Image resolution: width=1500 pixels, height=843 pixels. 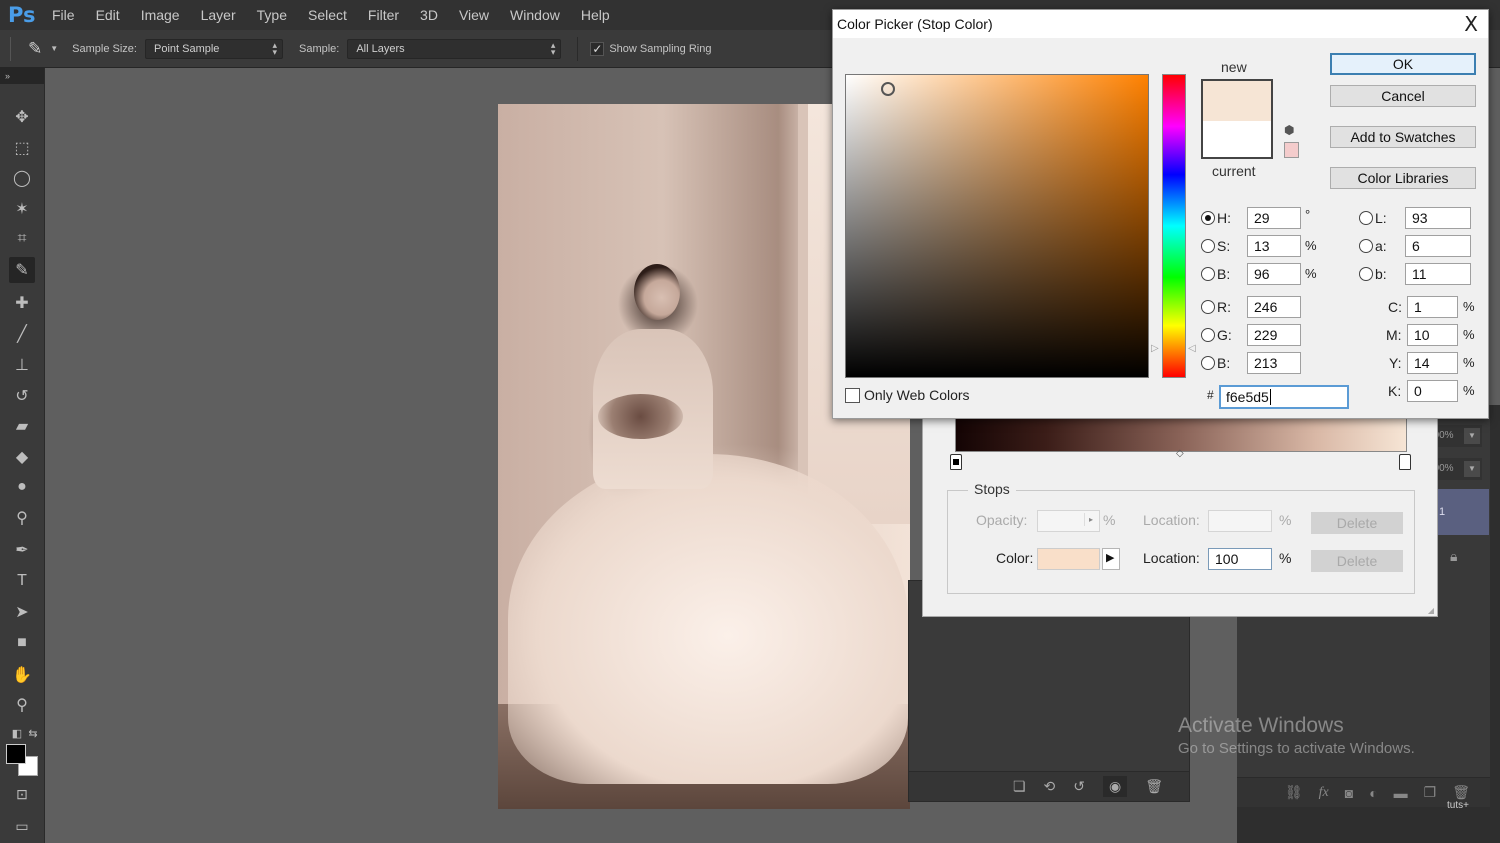 What do you see at coordinates (1349, 793) in the screenshot?
I see `add-mask-icon: ◙` at bounding box center [1349, 793].